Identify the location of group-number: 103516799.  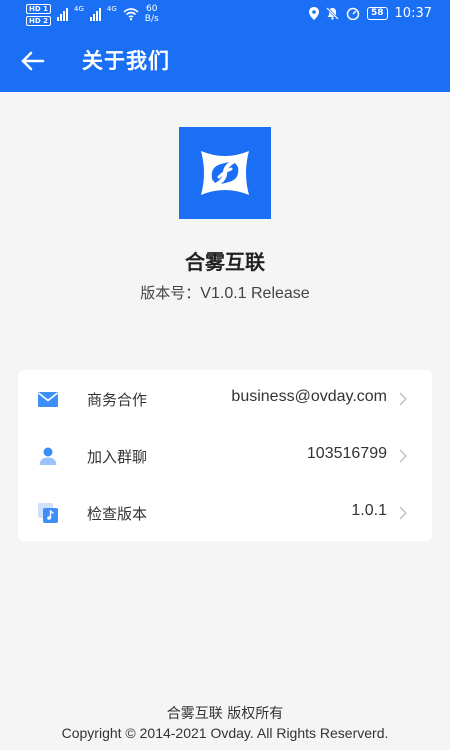
(346, 453).